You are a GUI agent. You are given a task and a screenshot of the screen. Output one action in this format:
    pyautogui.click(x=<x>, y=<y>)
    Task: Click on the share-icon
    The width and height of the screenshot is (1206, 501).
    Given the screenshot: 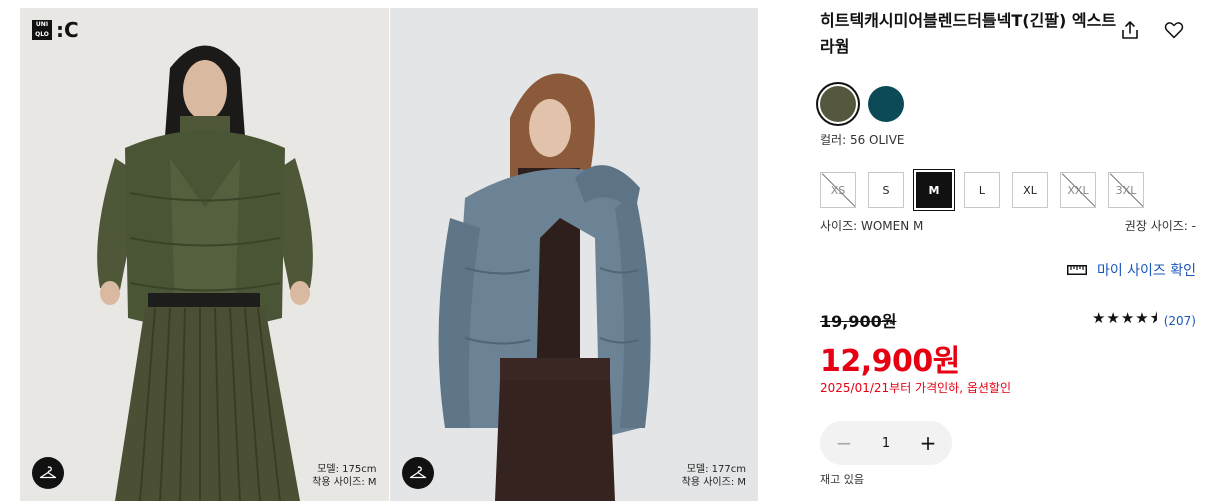 What is the action you would take?
    pyautogui.click(x=1130, y=30)
    